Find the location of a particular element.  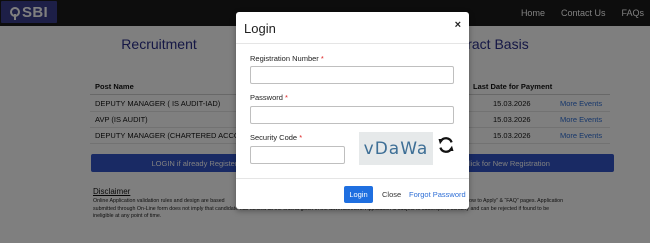

registration-number-input is located at coordinates (352, 75).